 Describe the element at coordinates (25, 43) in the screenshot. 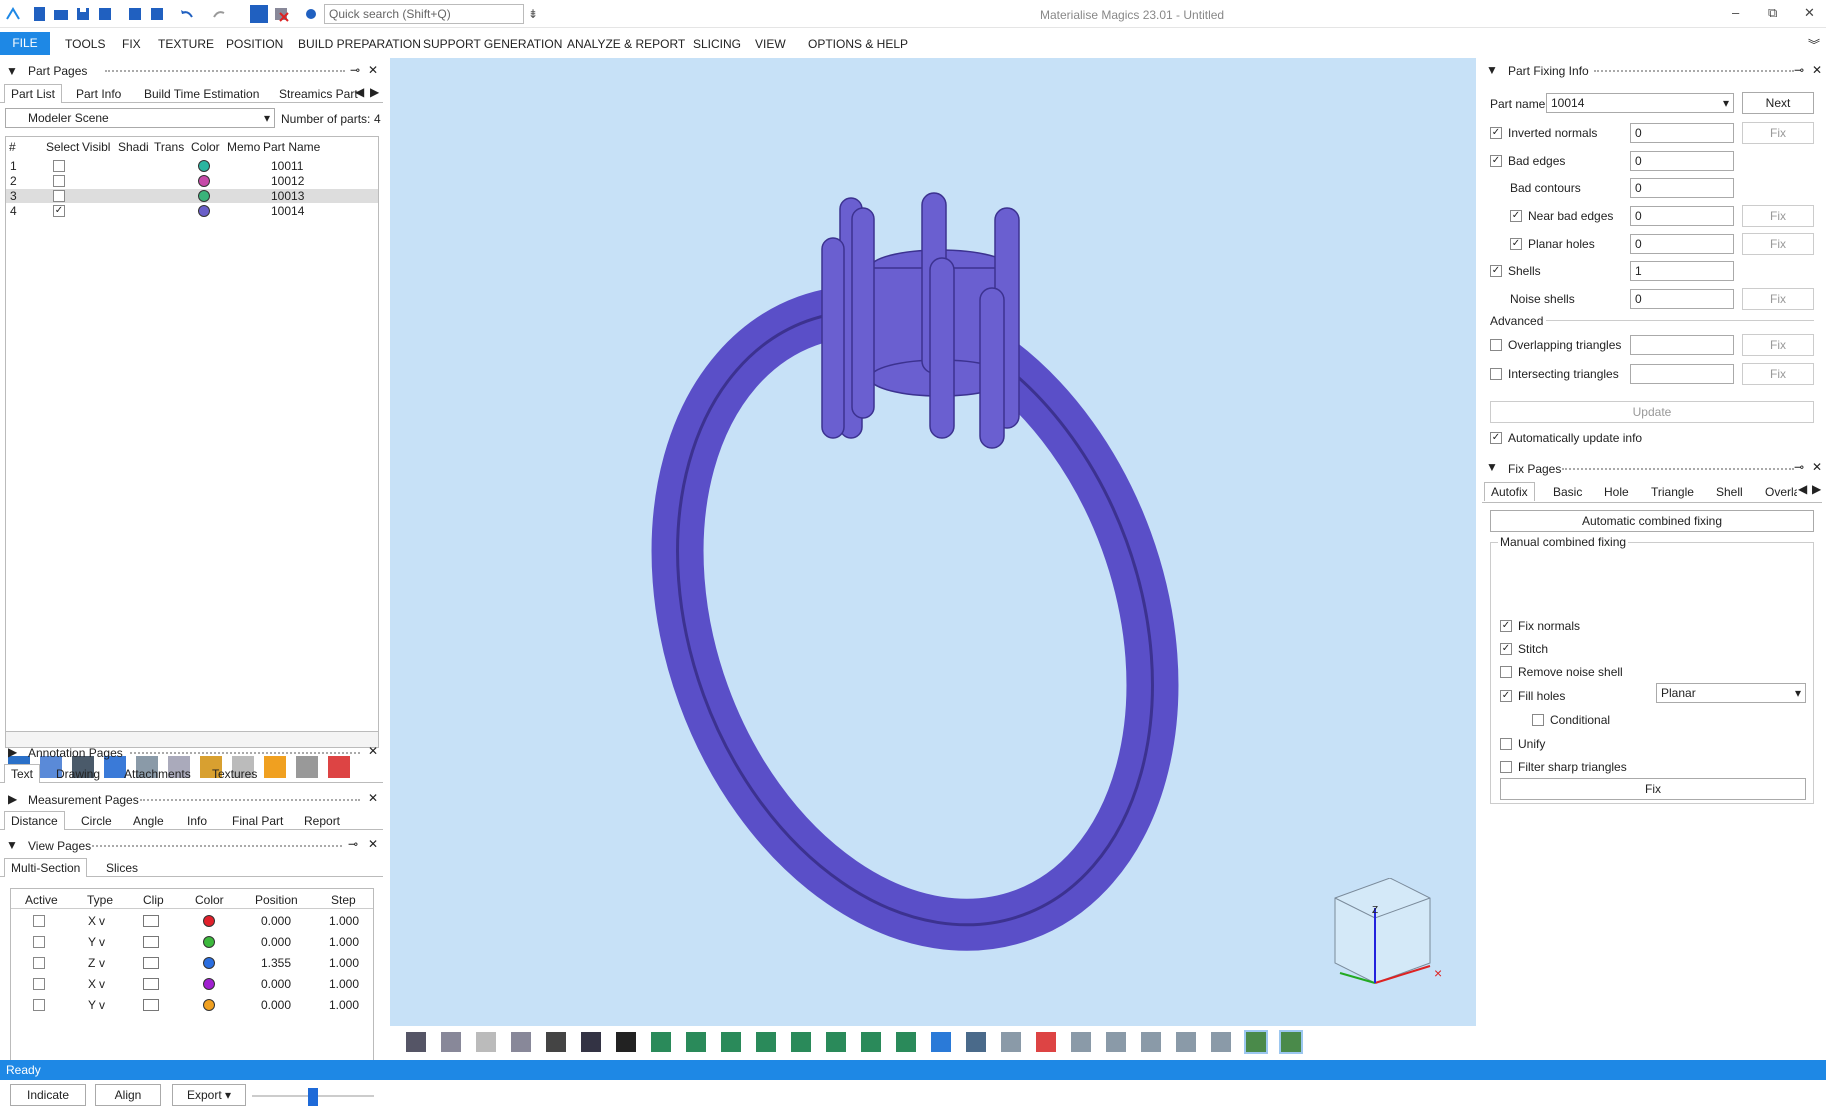

I see `menu-file: FILE` at that location.